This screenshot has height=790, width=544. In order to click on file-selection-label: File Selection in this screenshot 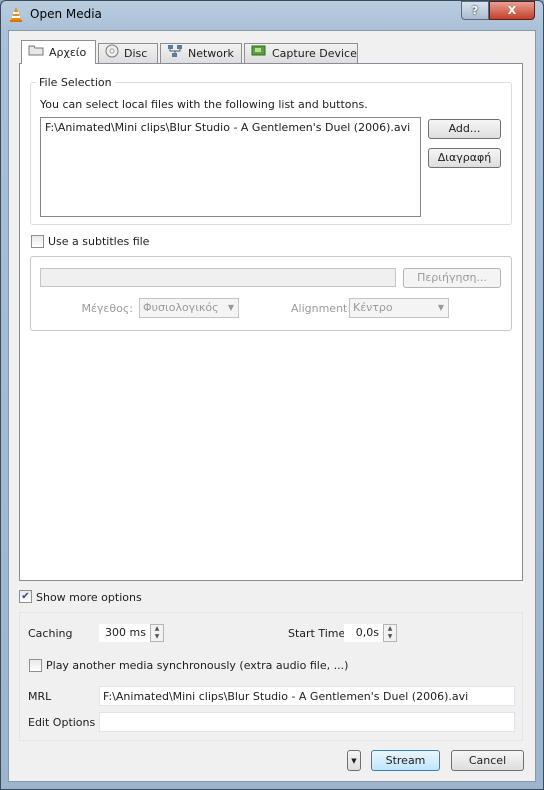, I will do `click(75, 82)`.